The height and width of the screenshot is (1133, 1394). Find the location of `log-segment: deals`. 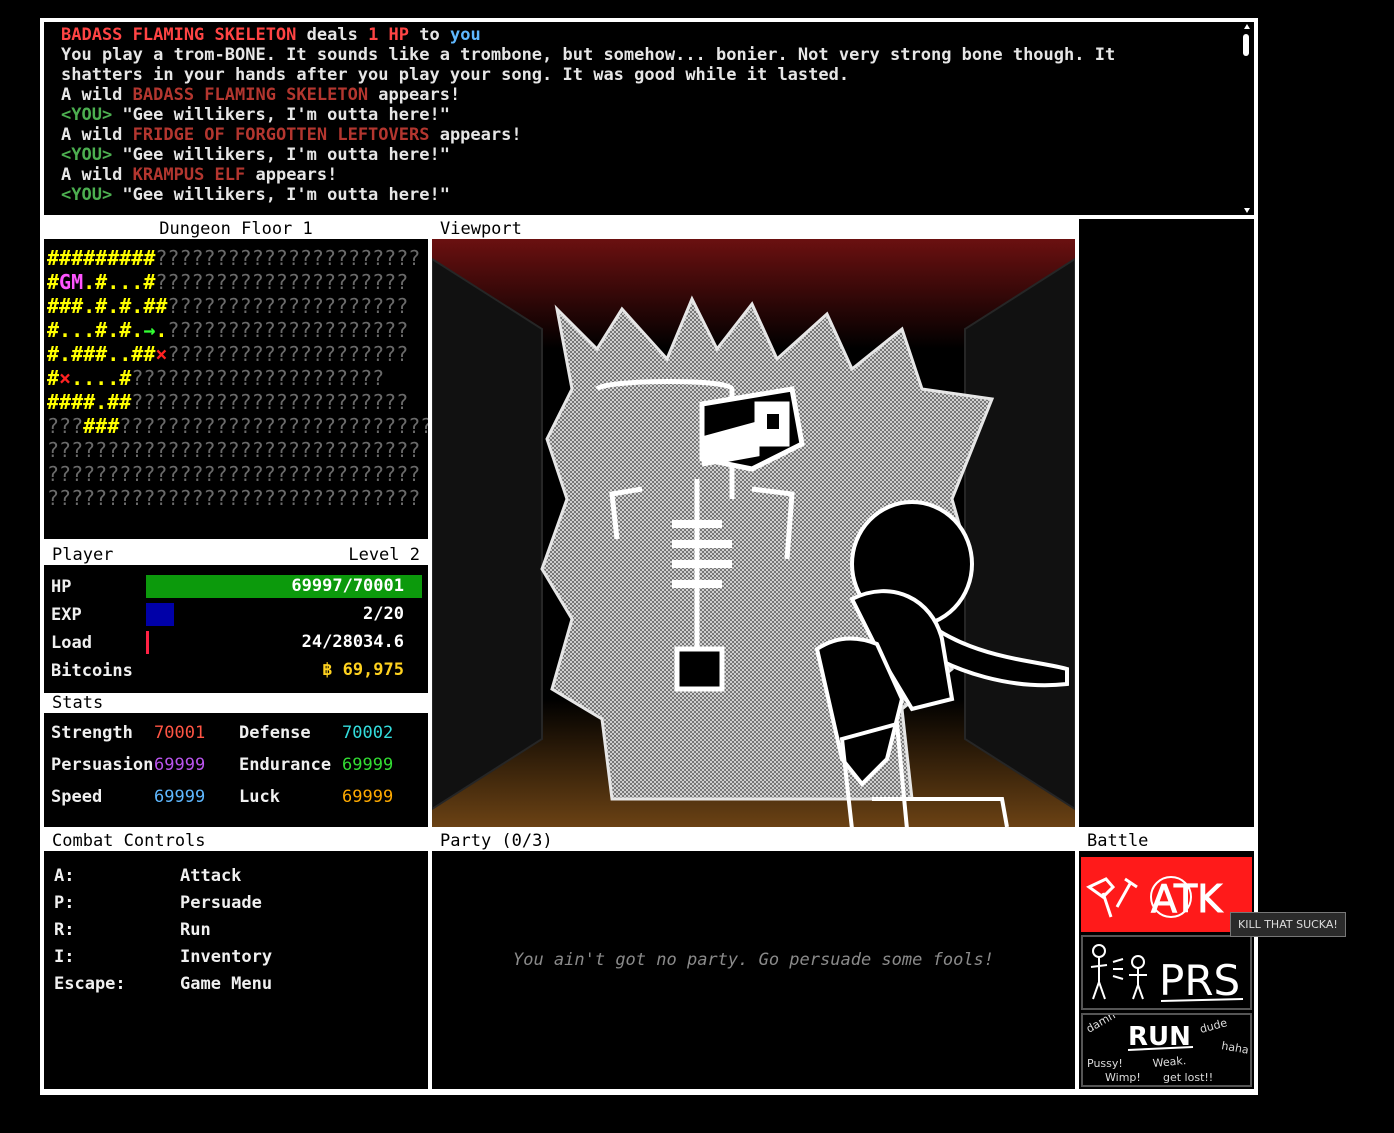

log-segment: deals is located at coordinates (332, 35).